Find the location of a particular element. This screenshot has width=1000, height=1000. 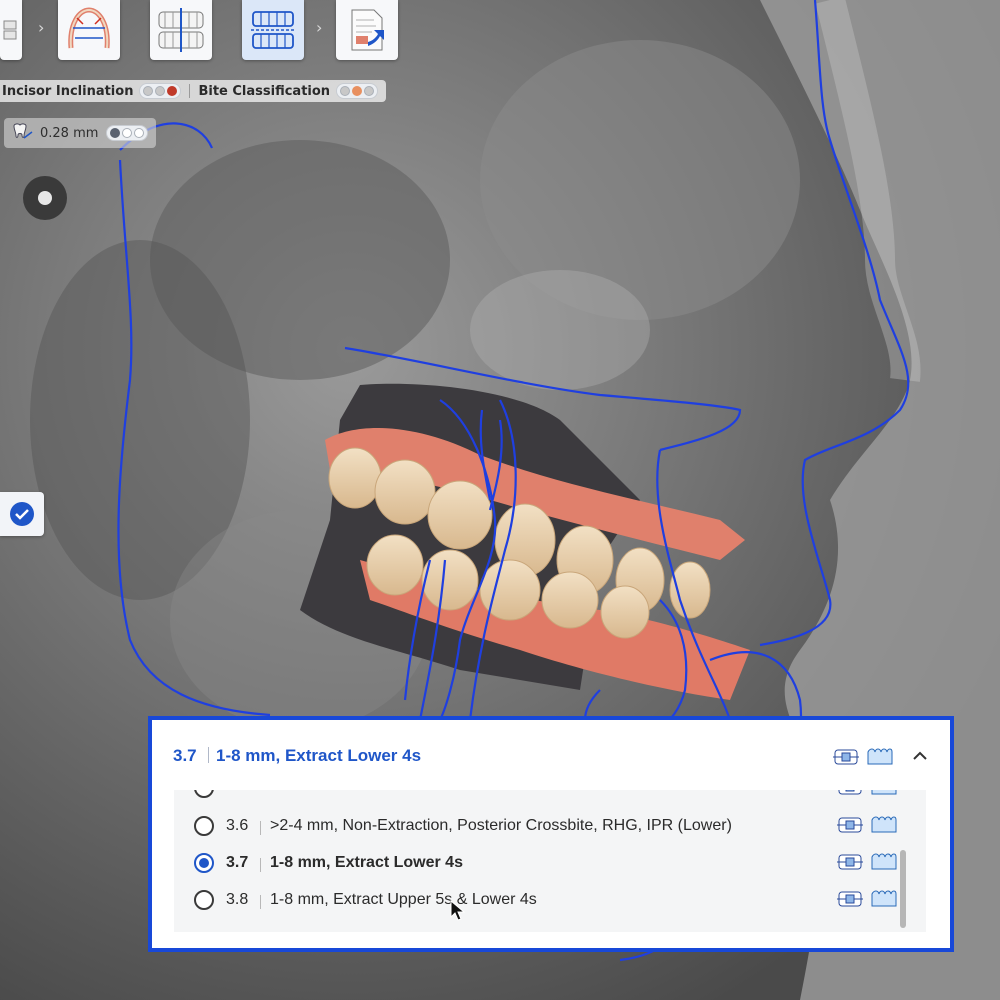

dentition-midline-icon is located at coordinates (181, 30).